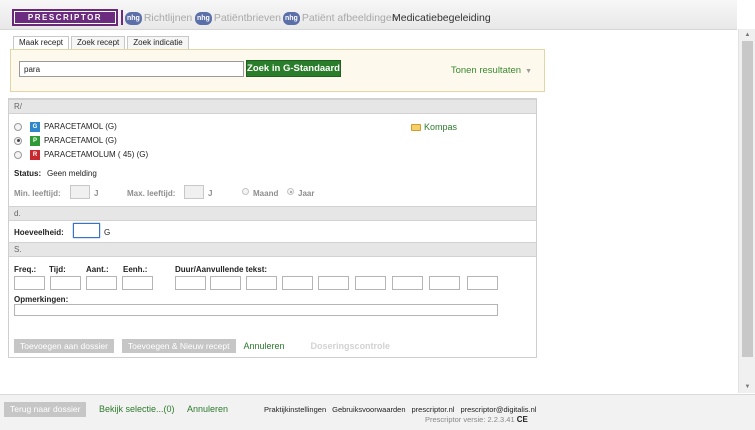 This screenshot has width=755, height=430. I want to click on recipe-badge-icon: R, so click(35, 154).